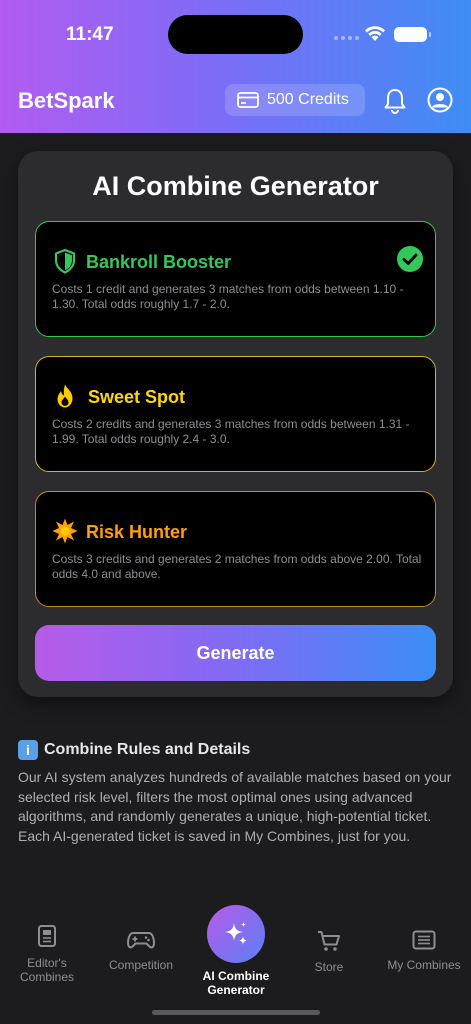 The height and width of the screenshot is (1024, 471). What do you see at coordinates (346, 38) in the screenshot?
I see `cellular-signal-icon` at bounding box center [346, 38].